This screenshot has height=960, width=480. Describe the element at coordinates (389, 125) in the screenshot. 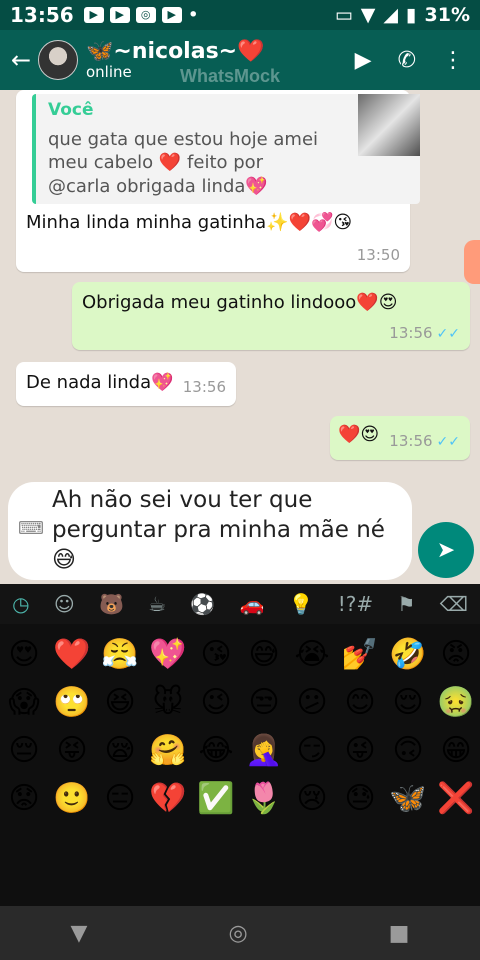

I see `quote-thumbnail` at that location.